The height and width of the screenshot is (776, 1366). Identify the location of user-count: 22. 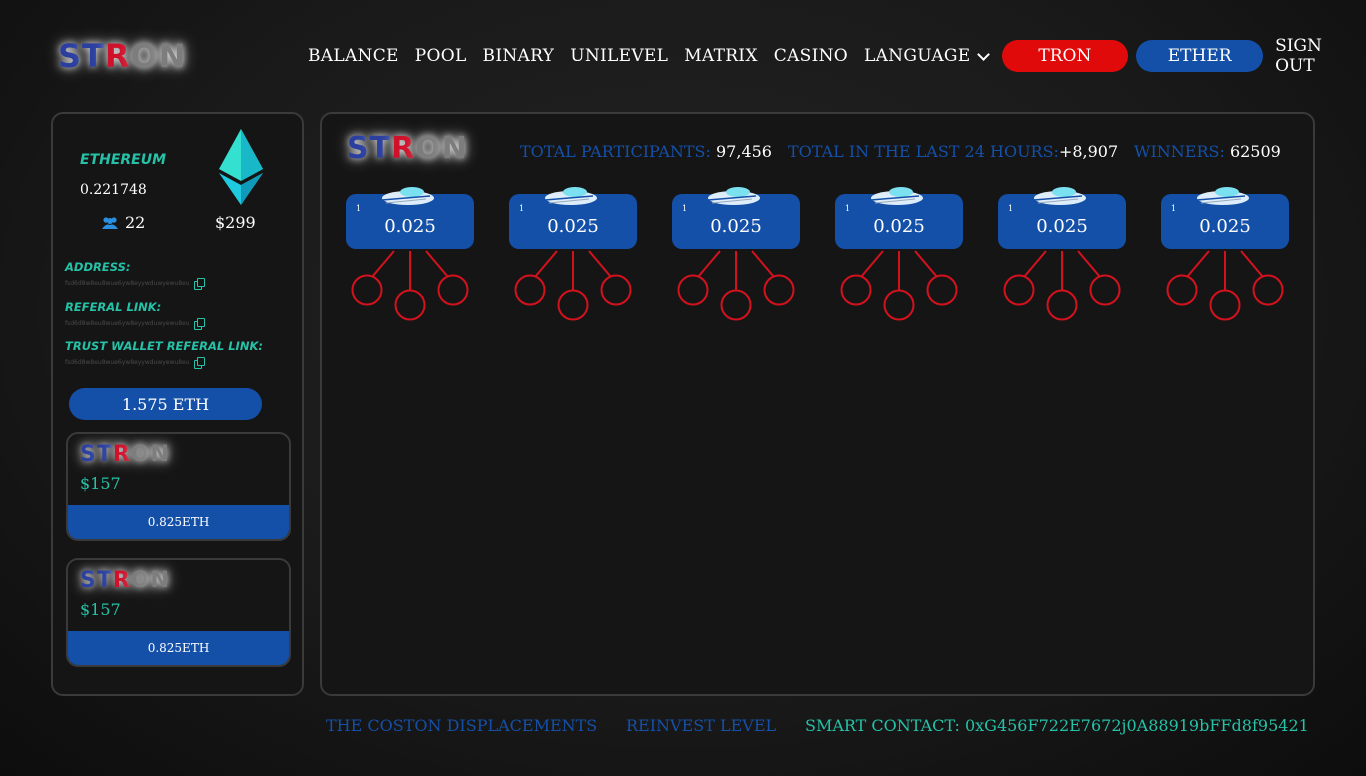
(123, 222).